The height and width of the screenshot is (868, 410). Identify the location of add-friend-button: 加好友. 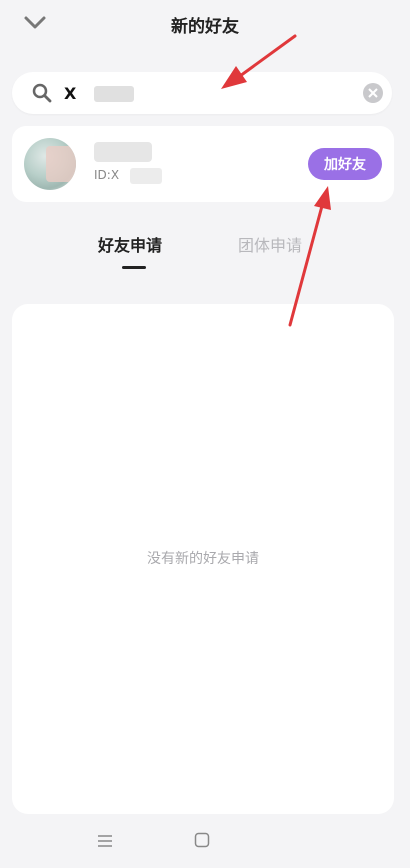
(345, 164).